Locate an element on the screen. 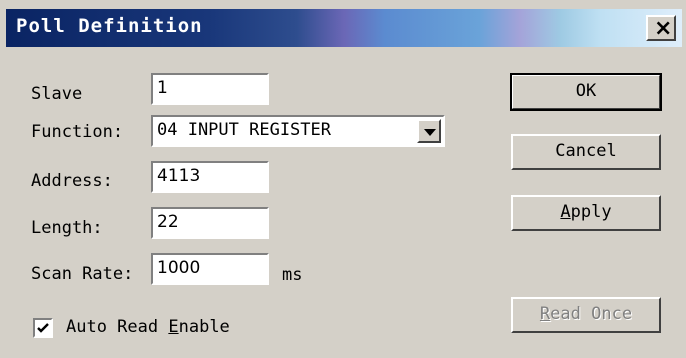  close-button: × is located at coordinates (661, 28).